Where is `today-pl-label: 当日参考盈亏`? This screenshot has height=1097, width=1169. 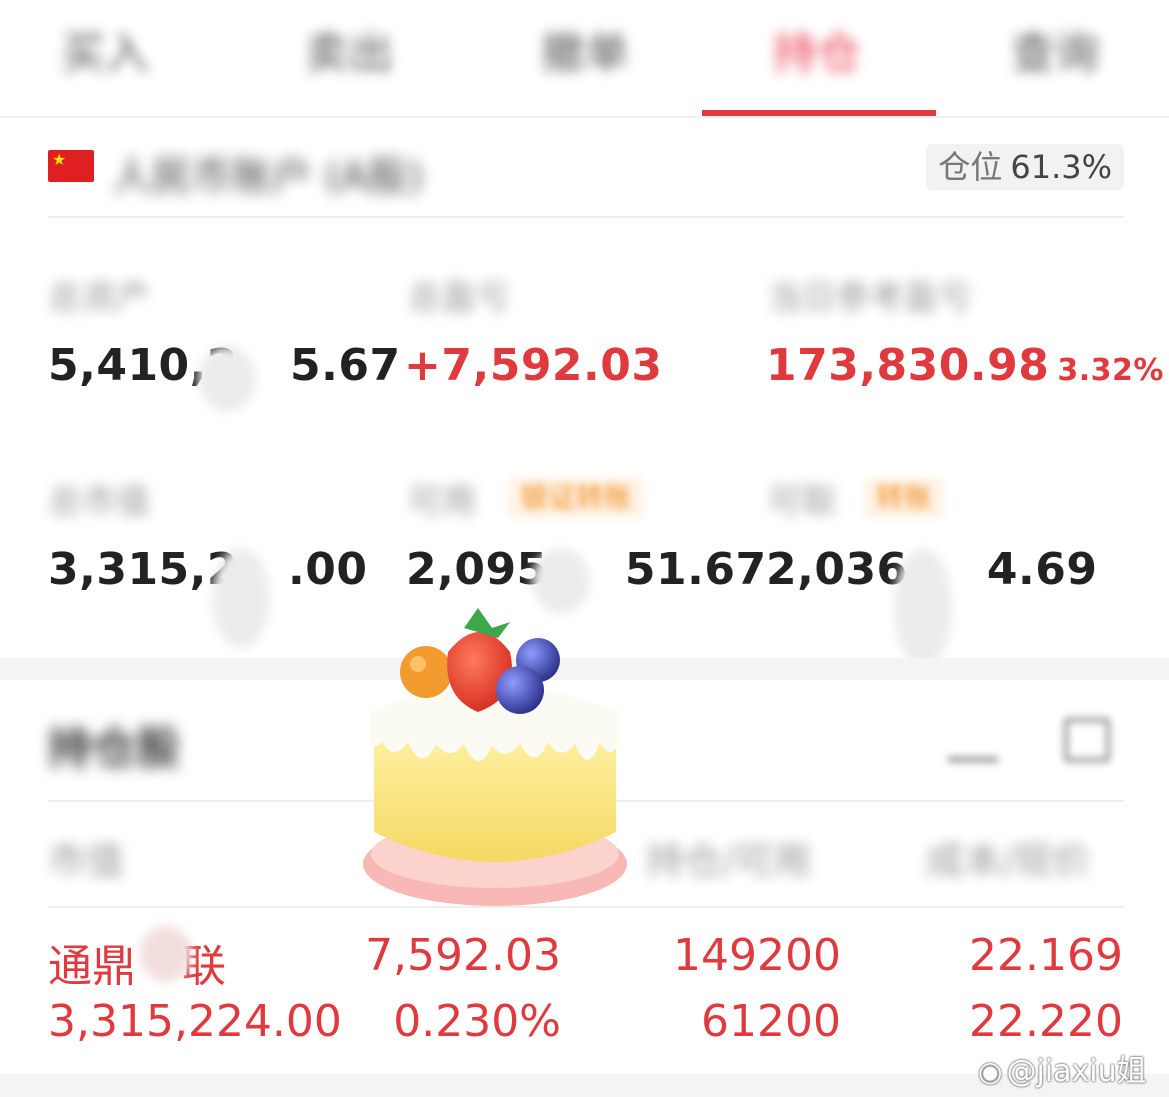
today-pl-label: 当日参考盈亏 is located at coordinates (870, 298).